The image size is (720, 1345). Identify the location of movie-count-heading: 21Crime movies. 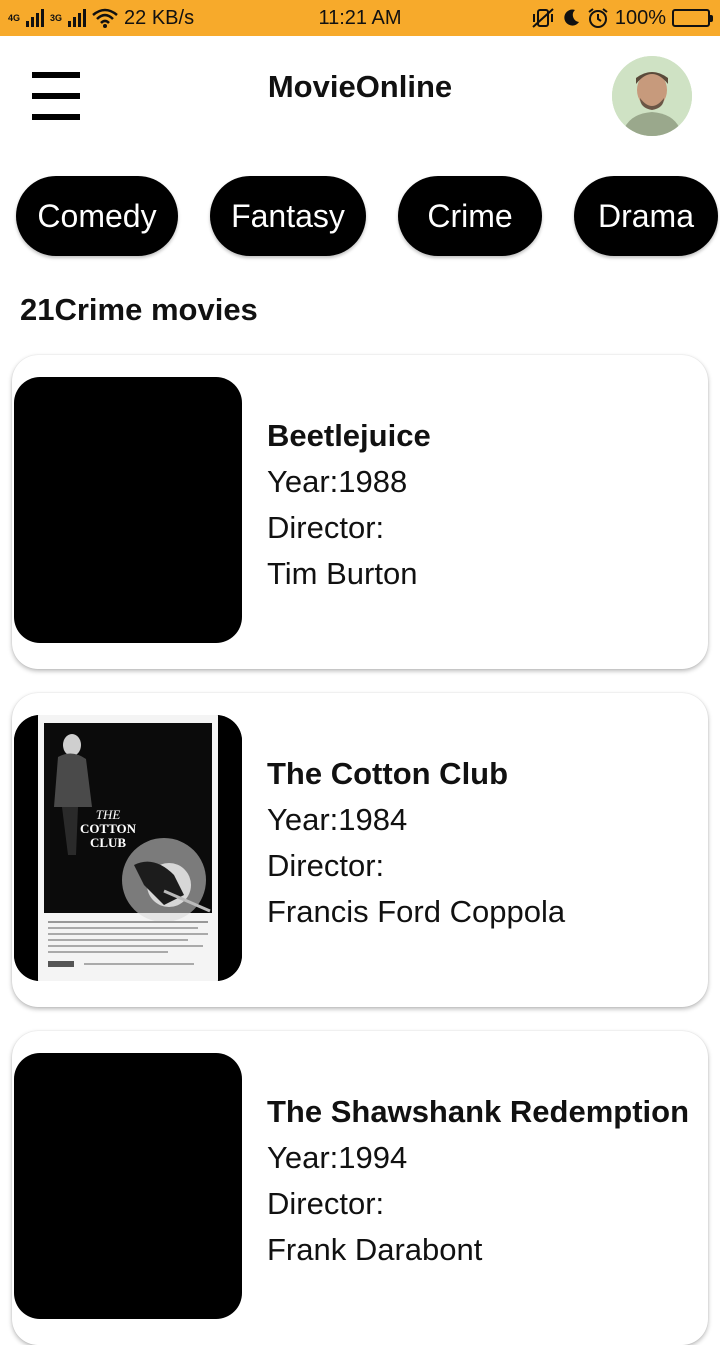
(139, 309).